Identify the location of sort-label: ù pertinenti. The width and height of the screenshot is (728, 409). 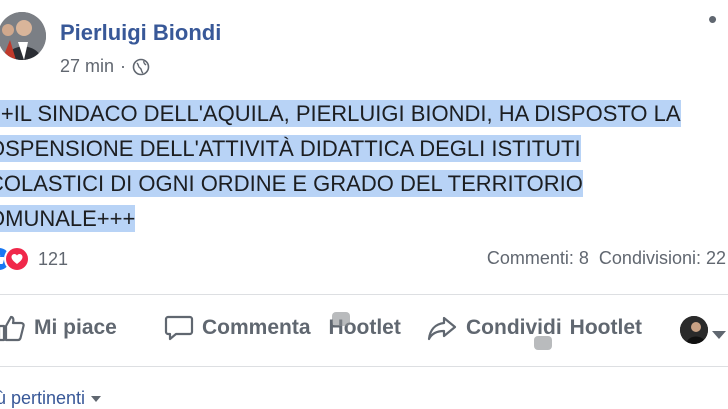
(43, 398).